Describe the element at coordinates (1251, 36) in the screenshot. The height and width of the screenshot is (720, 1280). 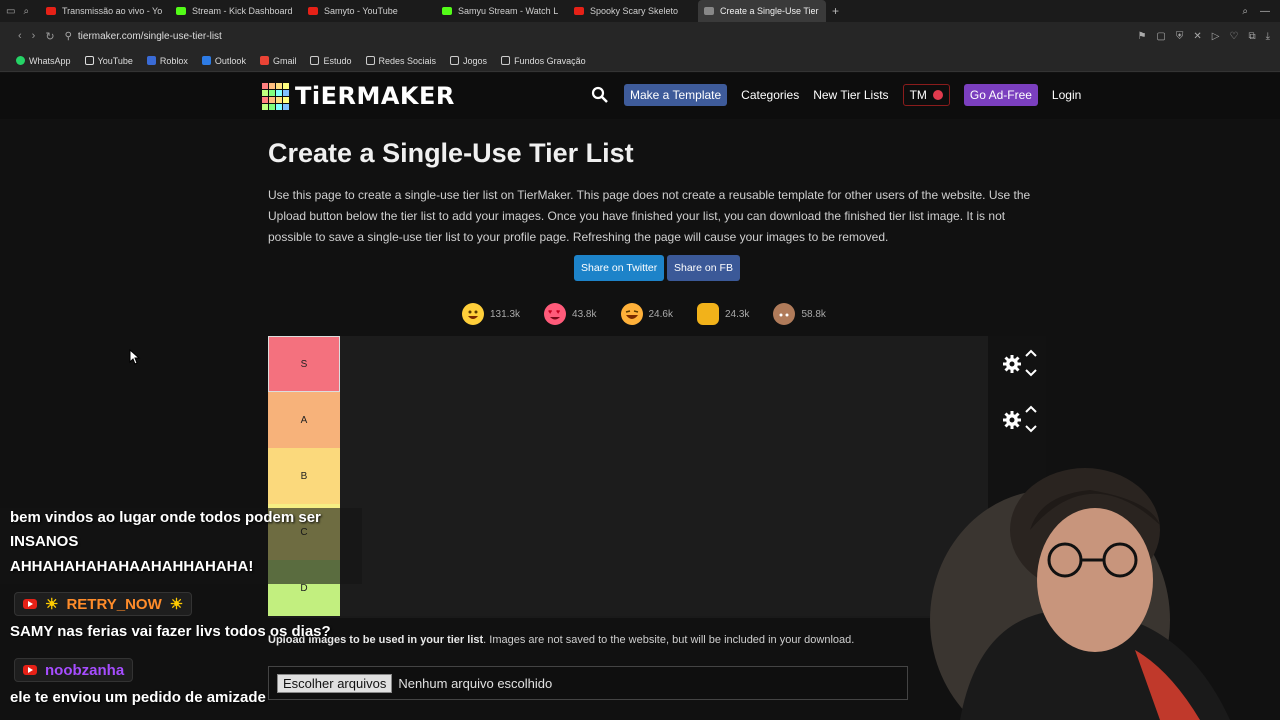
I see `extensions-icon: ⧉` at that location.